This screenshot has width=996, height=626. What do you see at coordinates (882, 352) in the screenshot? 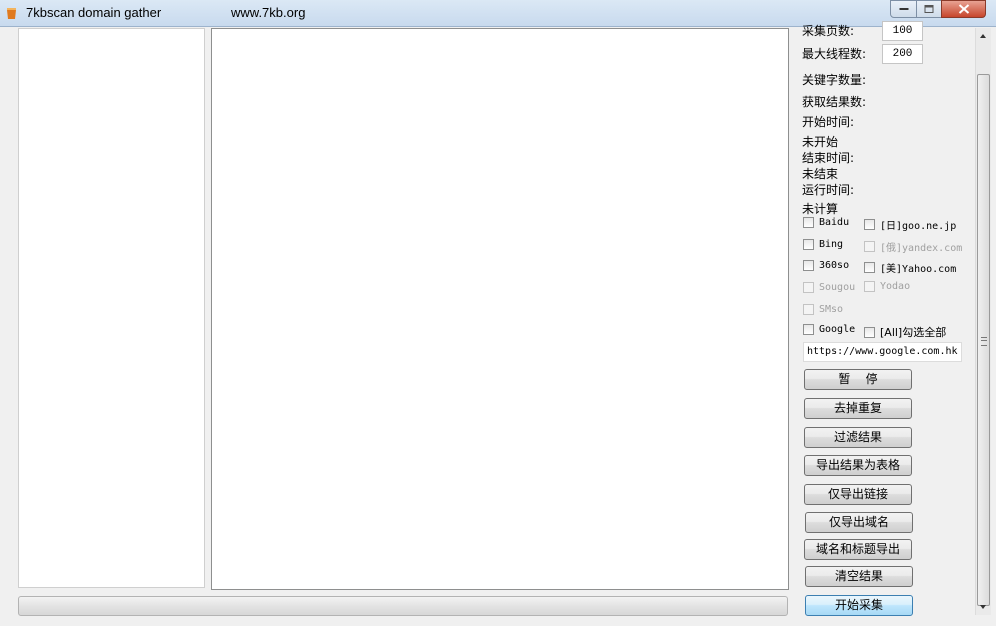
I see `google-url-input: https://www.google.com.hk` at bounding box center [882, 352].